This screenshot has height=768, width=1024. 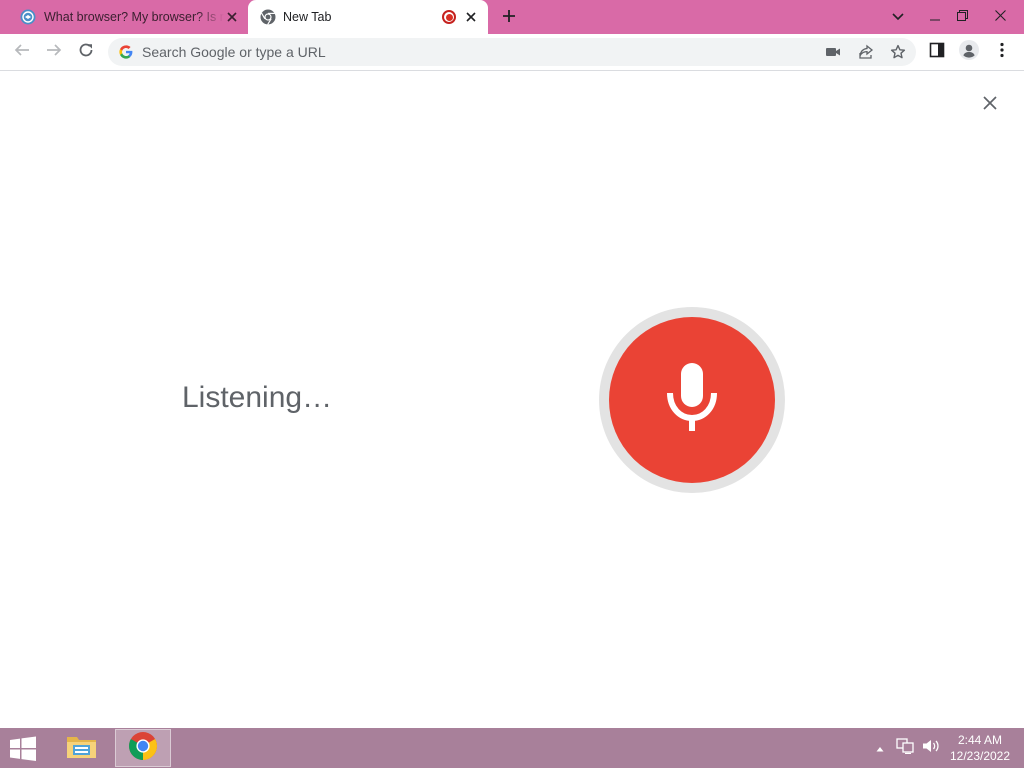 I want to click on tray-arrow-icon, so click(x=880, y=748).